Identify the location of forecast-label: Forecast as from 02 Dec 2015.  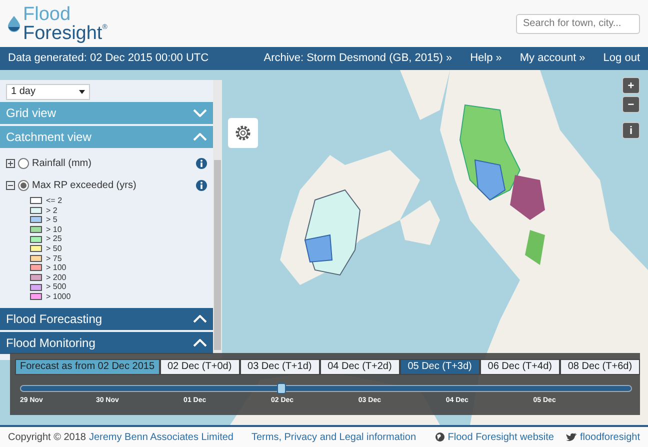
(87, 367).